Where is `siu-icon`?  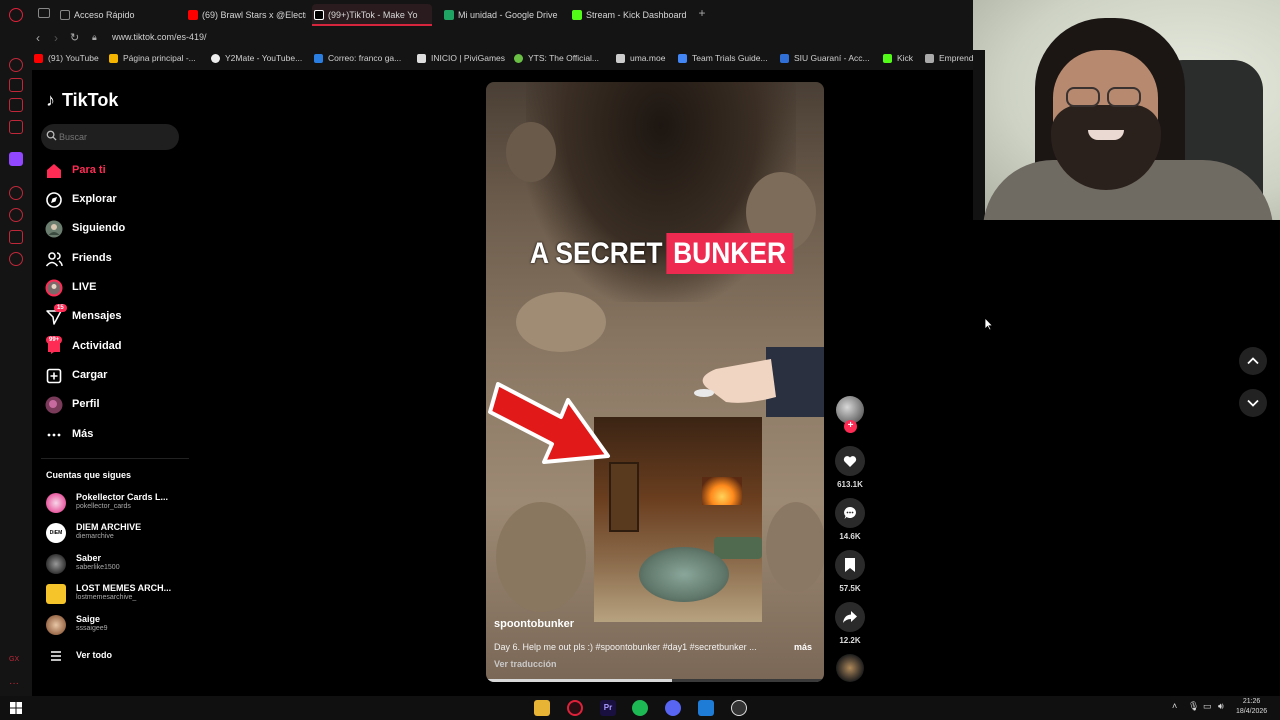 siu-icon is located at coordinates (784, 58).